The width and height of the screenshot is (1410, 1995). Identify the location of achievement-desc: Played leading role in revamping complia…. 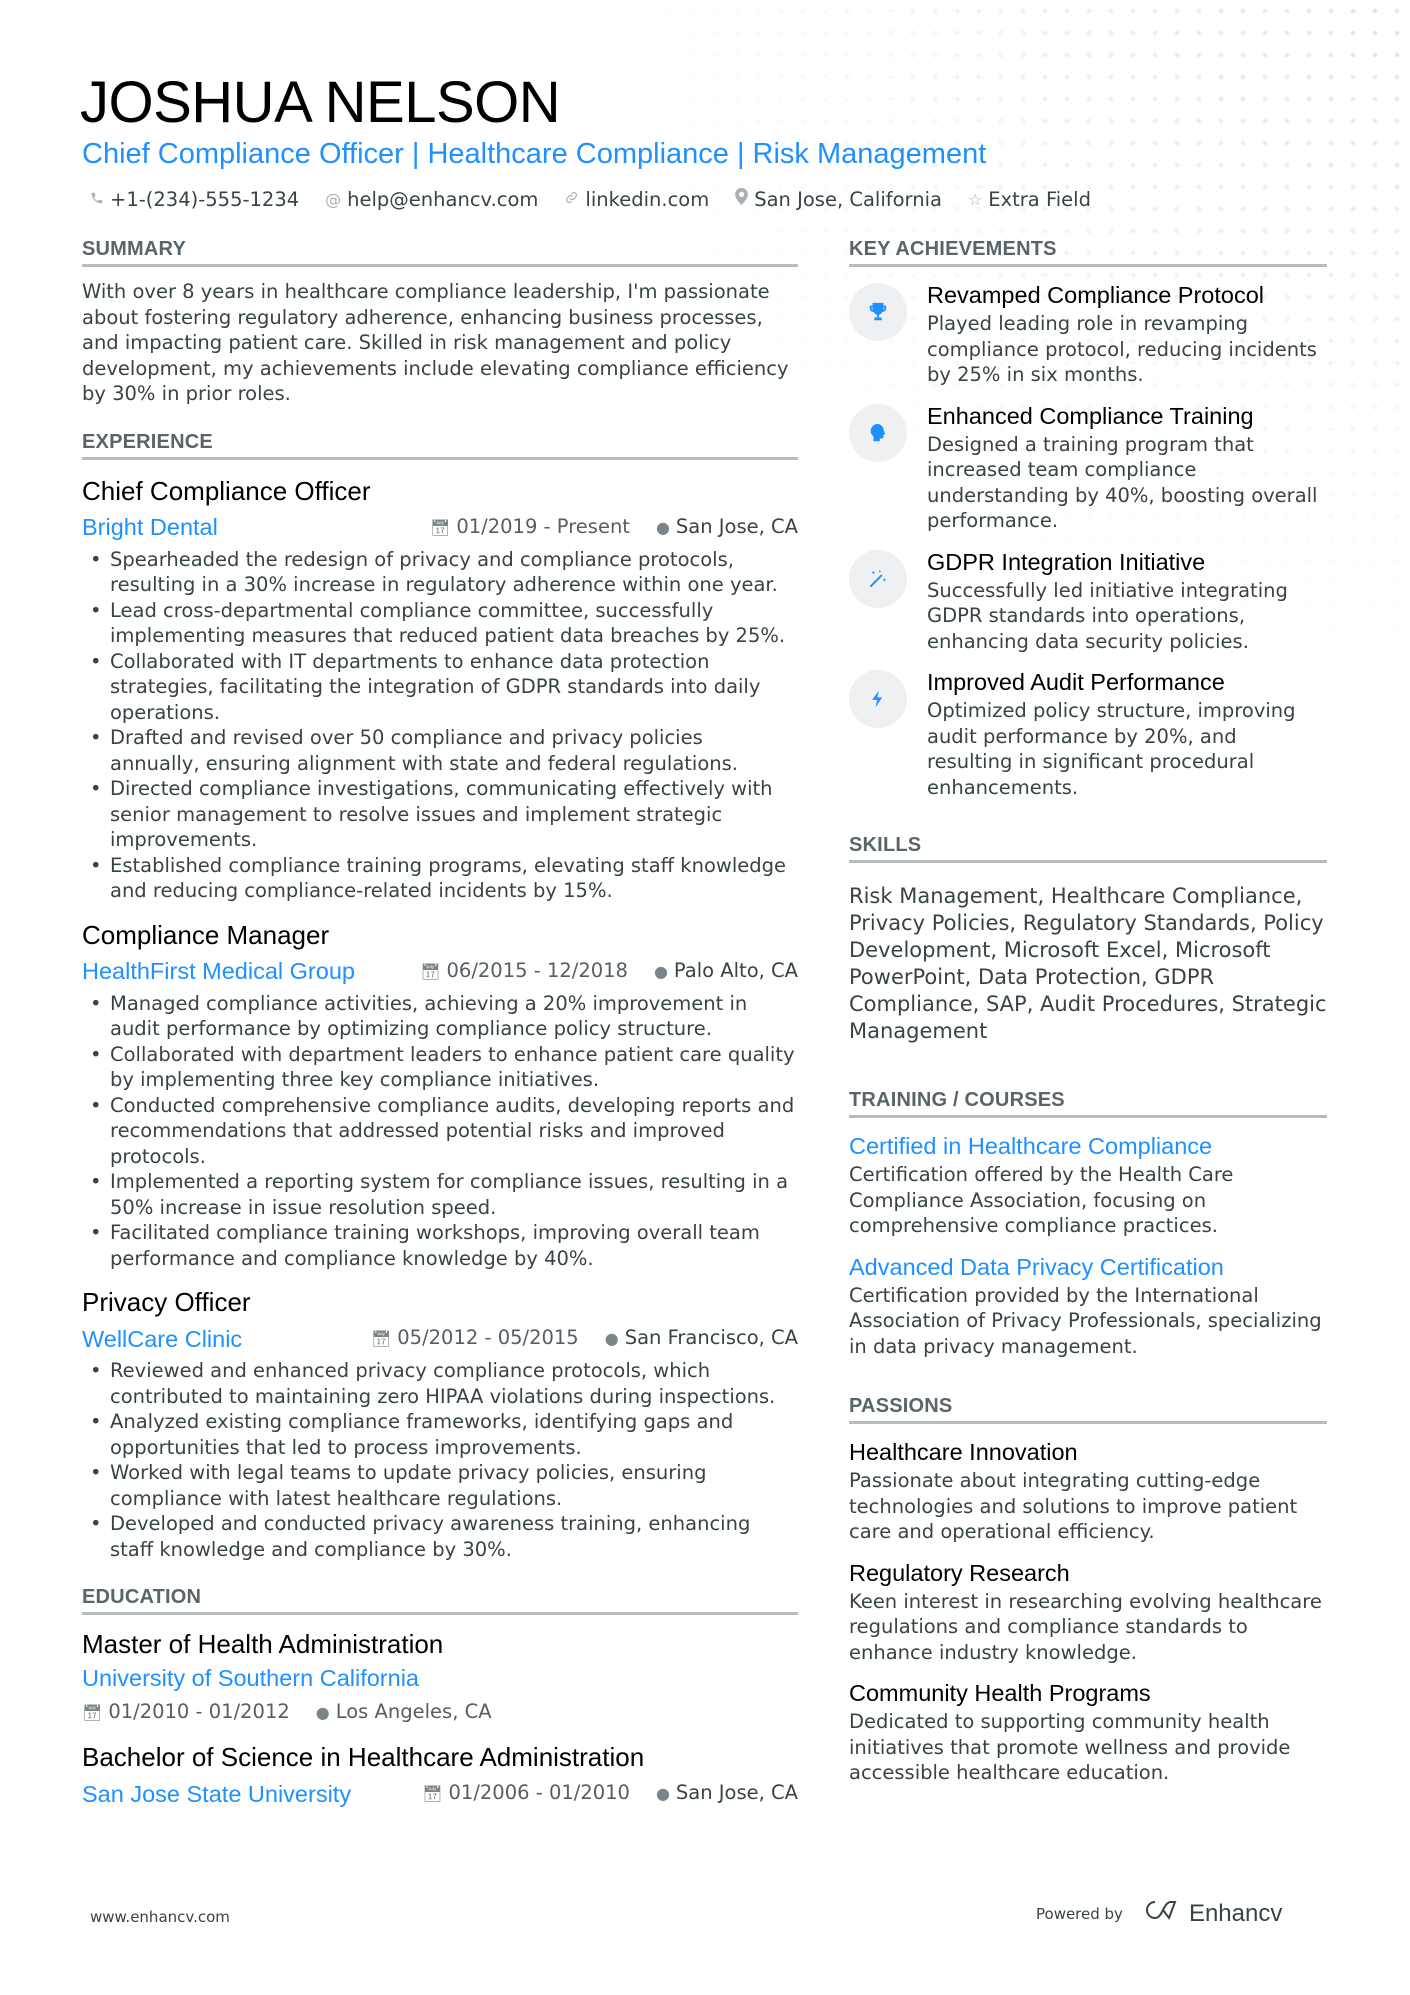
(1122, 349).